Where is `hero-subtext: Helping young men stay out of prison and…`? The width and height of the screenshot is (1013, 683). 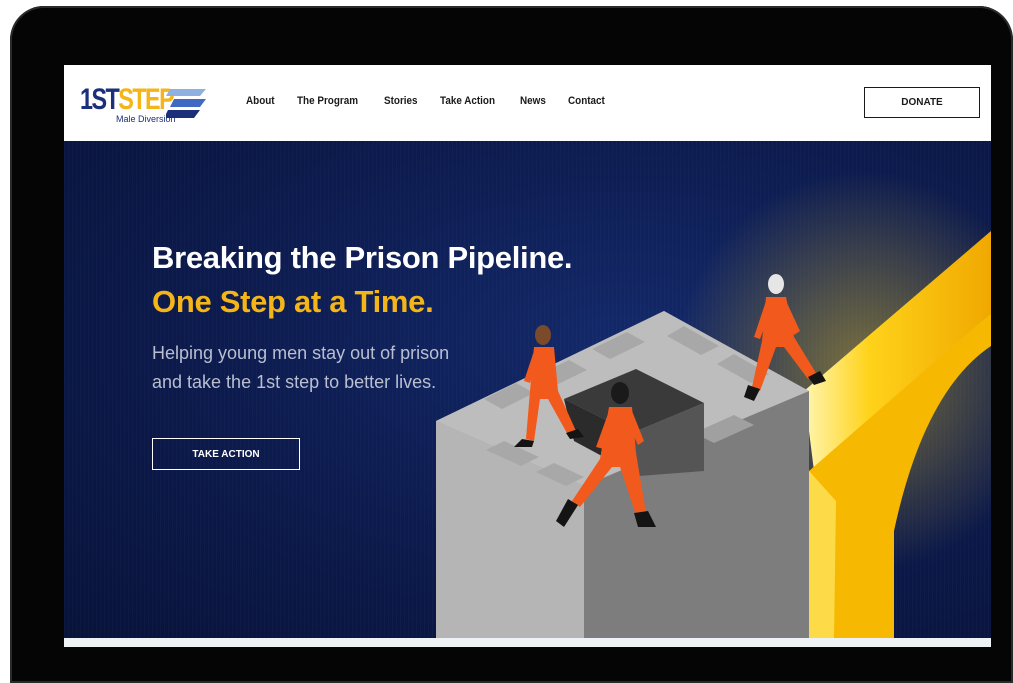
hero-subtext: Helping young men stay out of prison and… is located at coordinates (301, 367).